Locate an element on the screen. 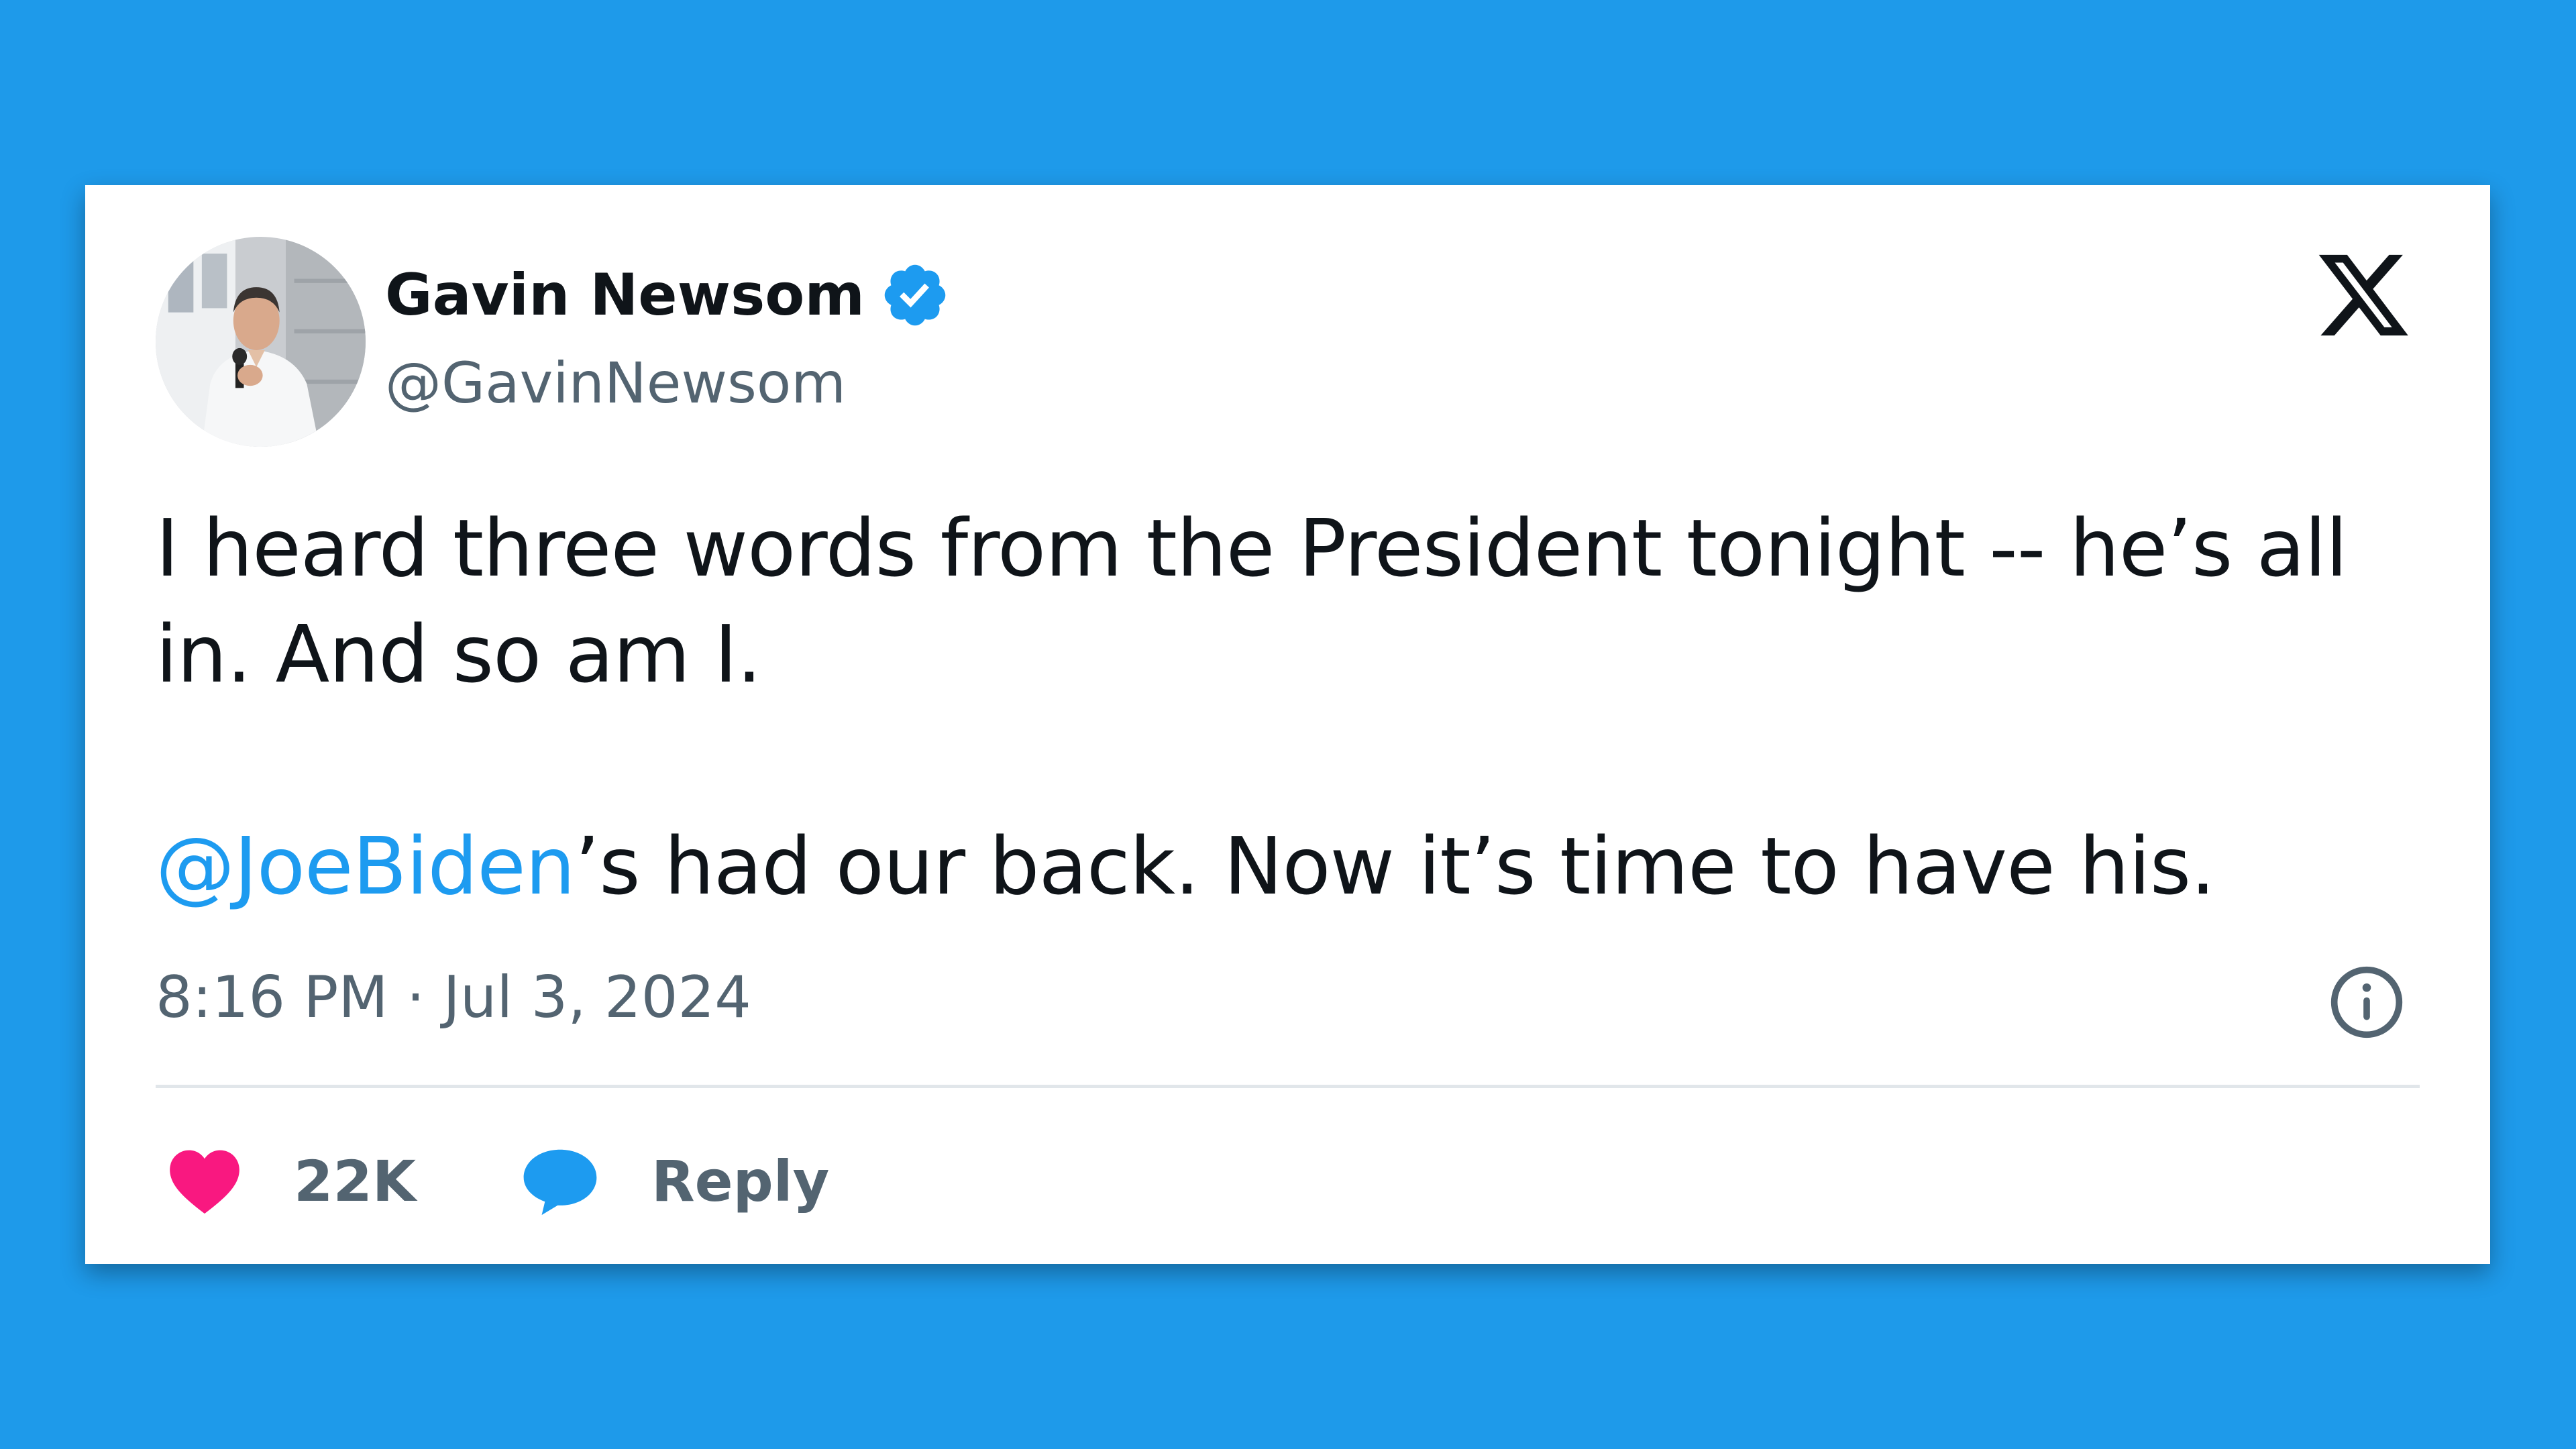 Image resolution: width=2576 pixels, height=1449 pixels. tweet-timestamp: 8:16 PM · Jul 3, 2024 is located at coordinates (453, 997).